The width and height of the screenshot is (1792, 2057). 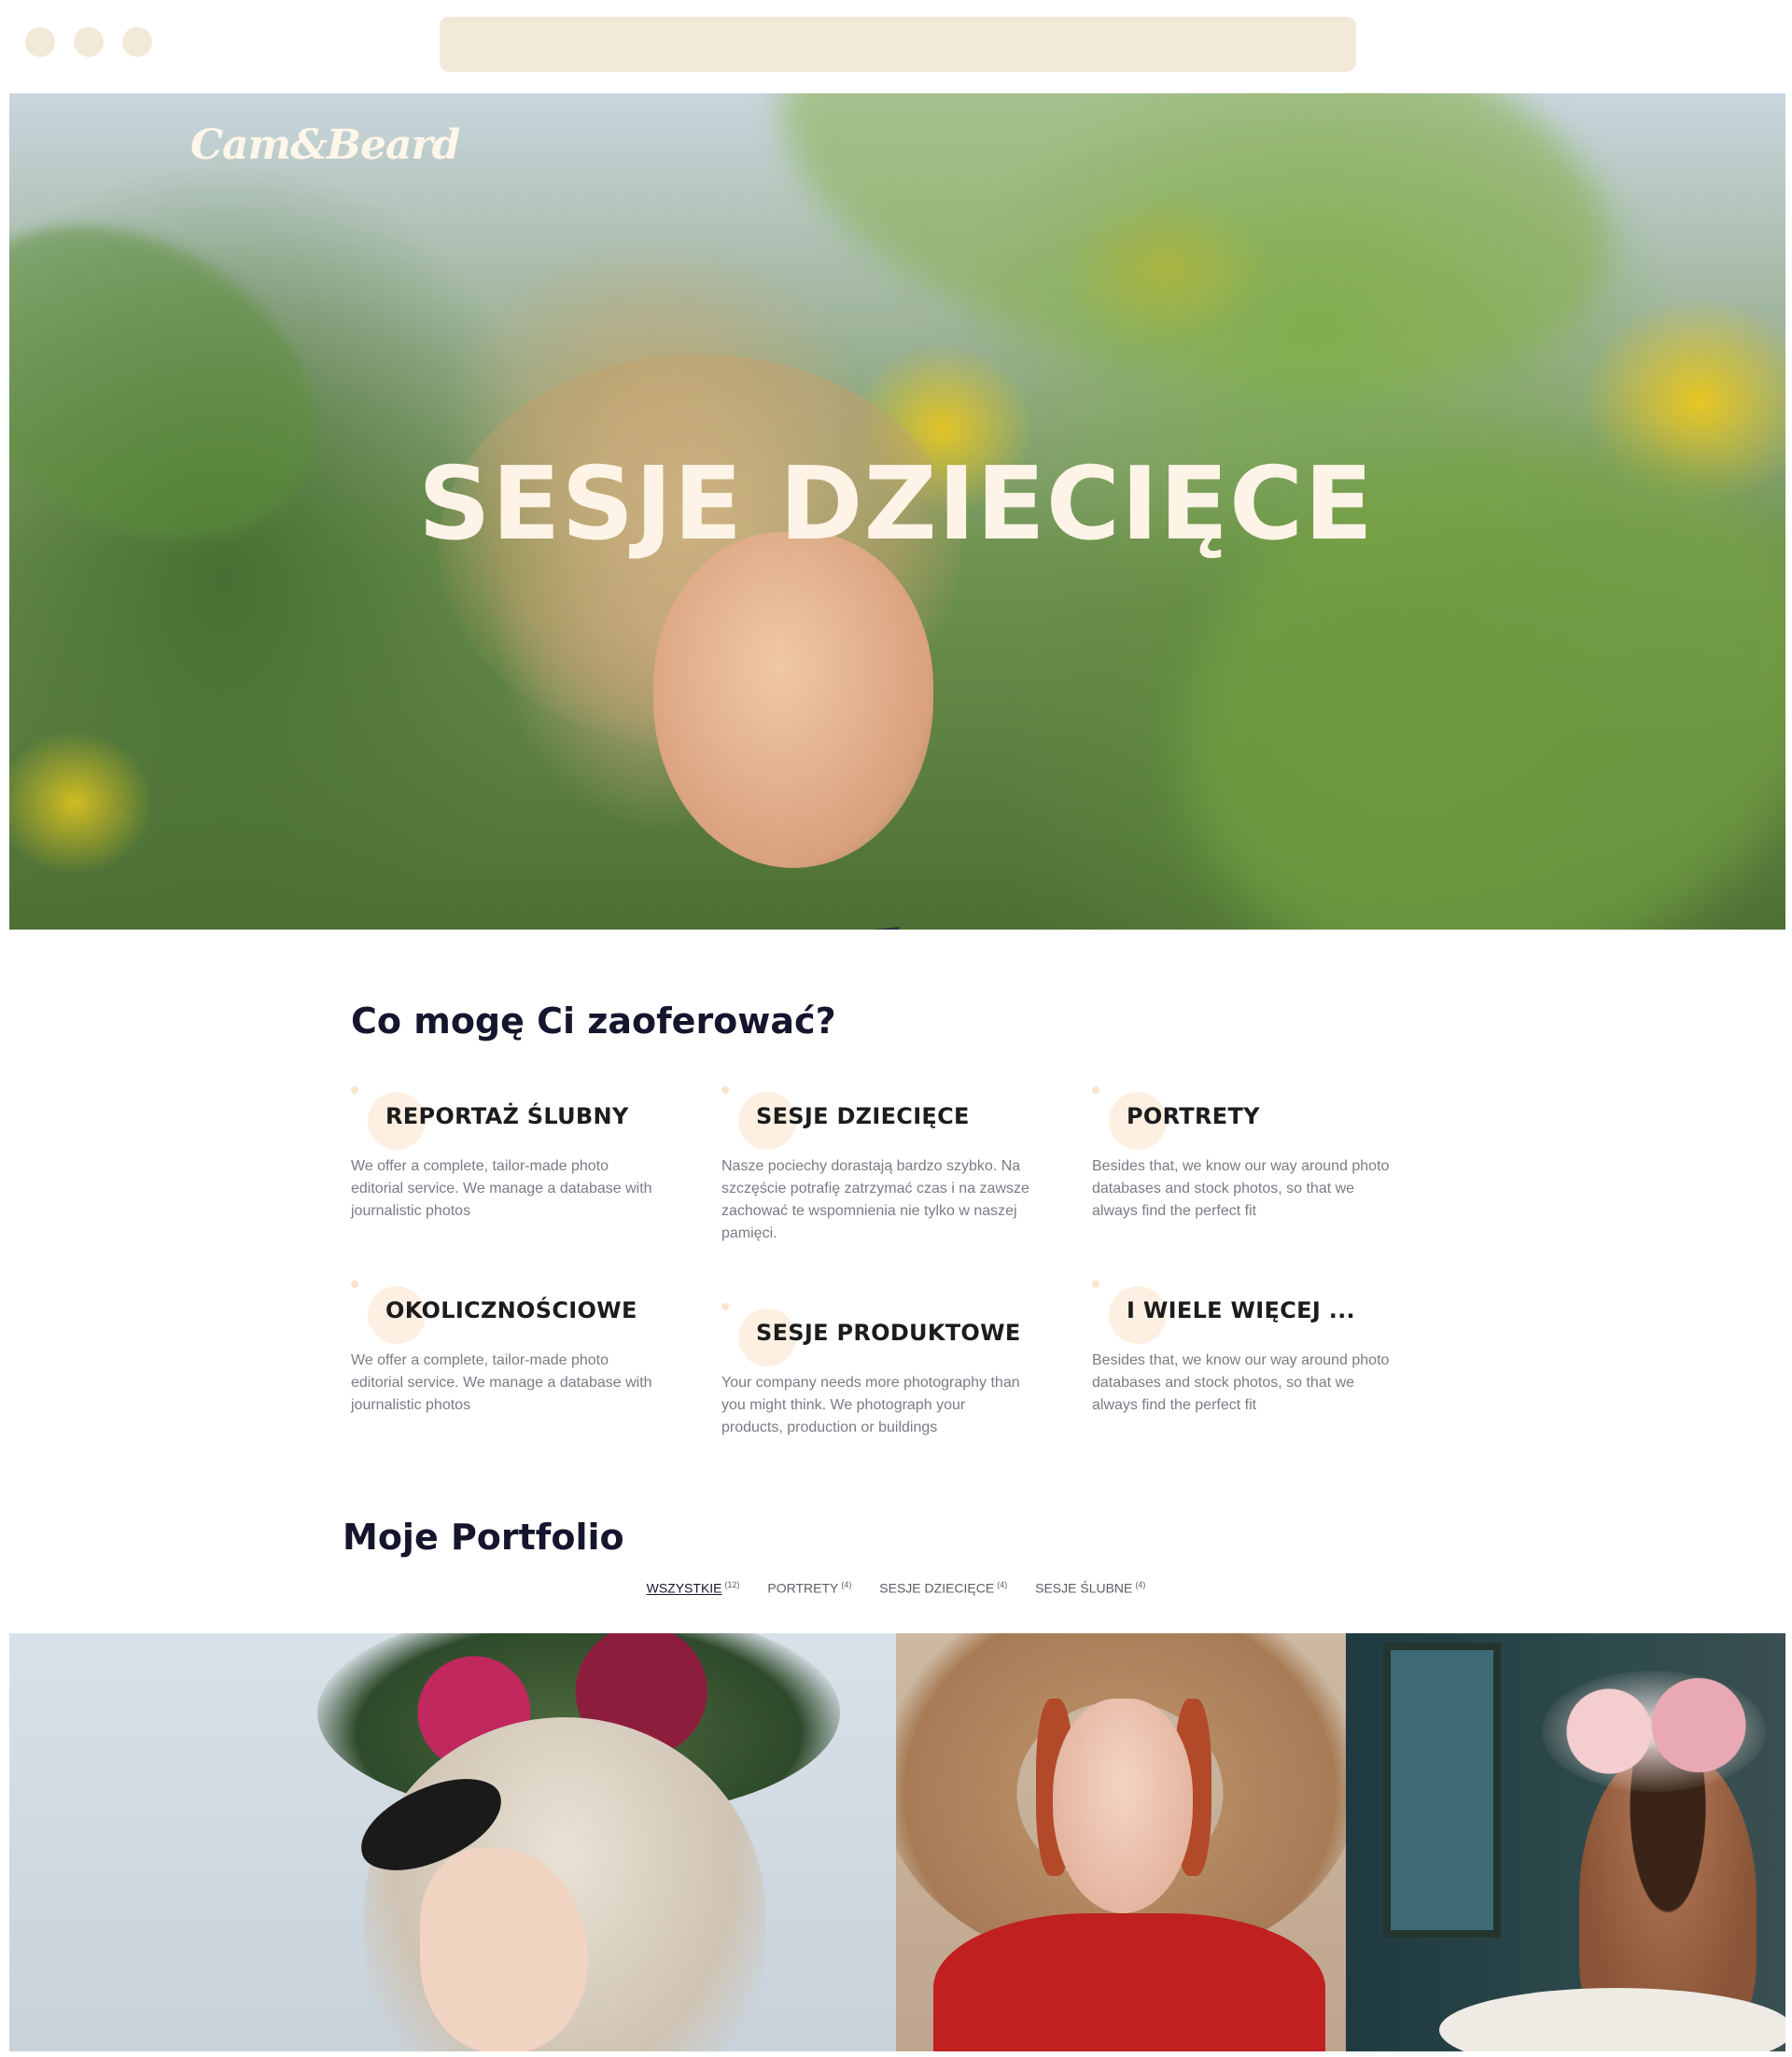 I want to click on photo-flowers, so click(x=1654, y=1731).